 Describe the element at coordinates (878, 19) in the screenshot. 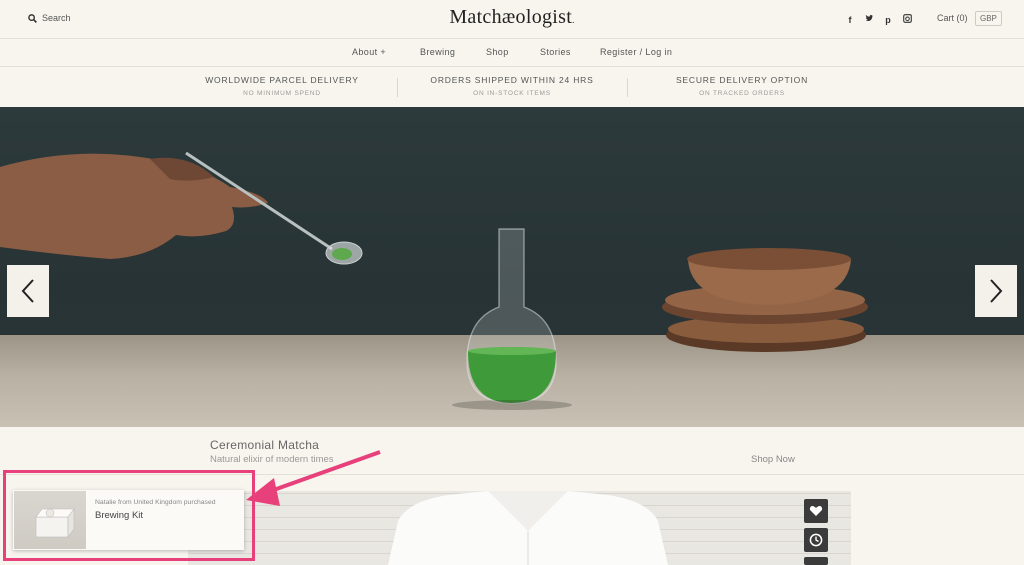

I see `social-links: f p` at that location.